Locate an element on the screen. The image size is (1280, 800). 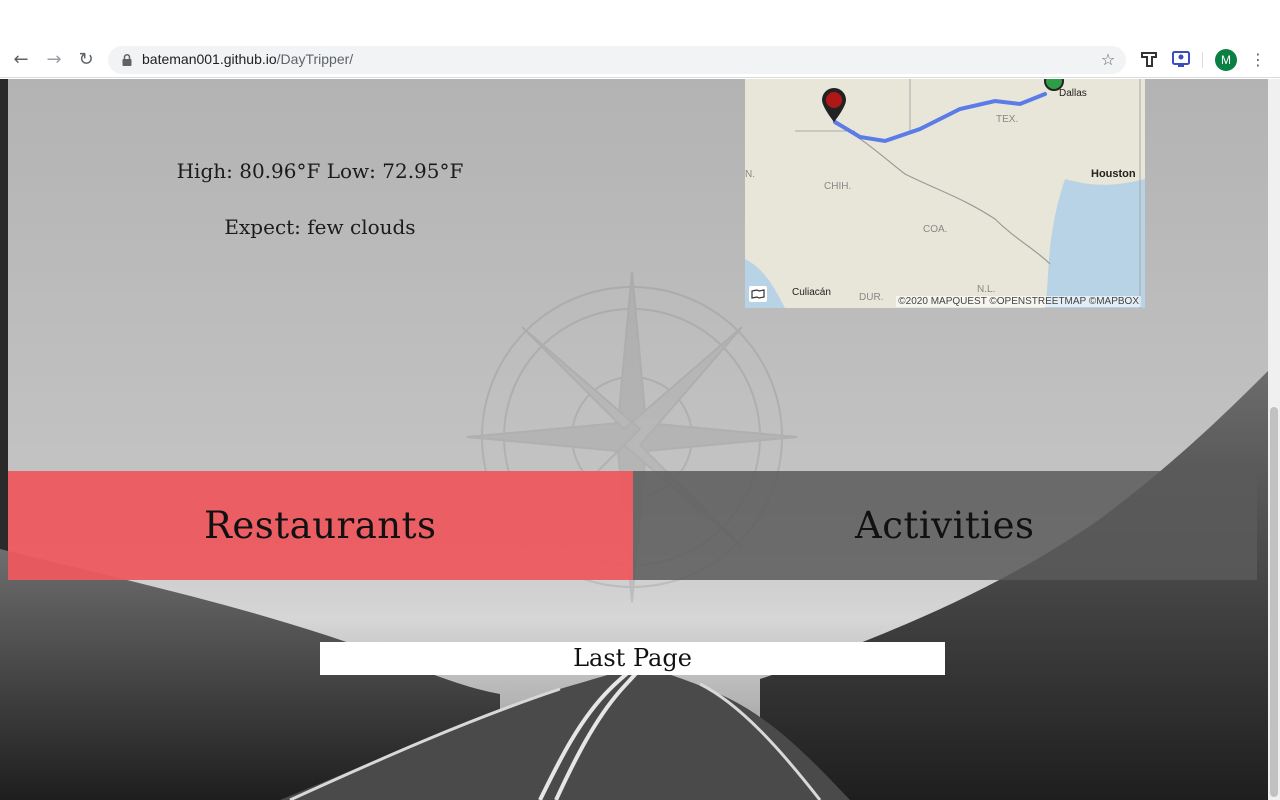
page-scrollbar is located at coordinates (1274, 439).